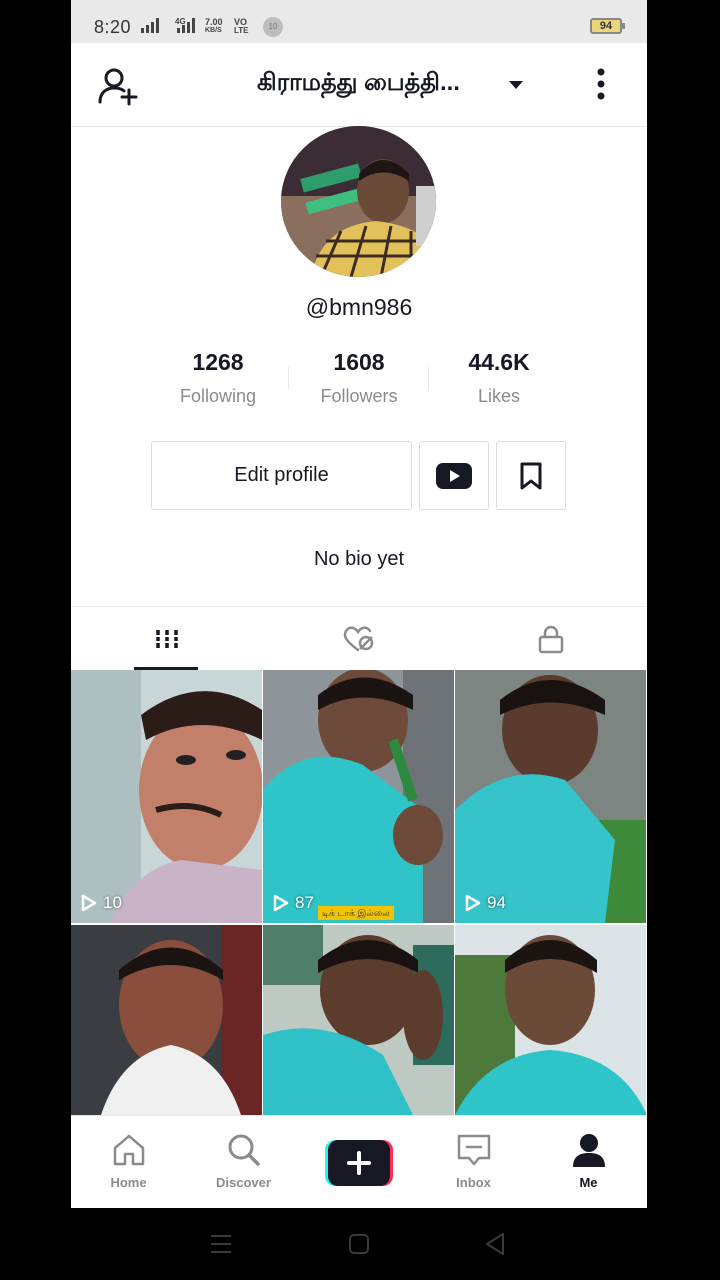 This screenshot has height=1280, width=720. I want to click on video-thumbnail-3: 94, so click(550, 796).